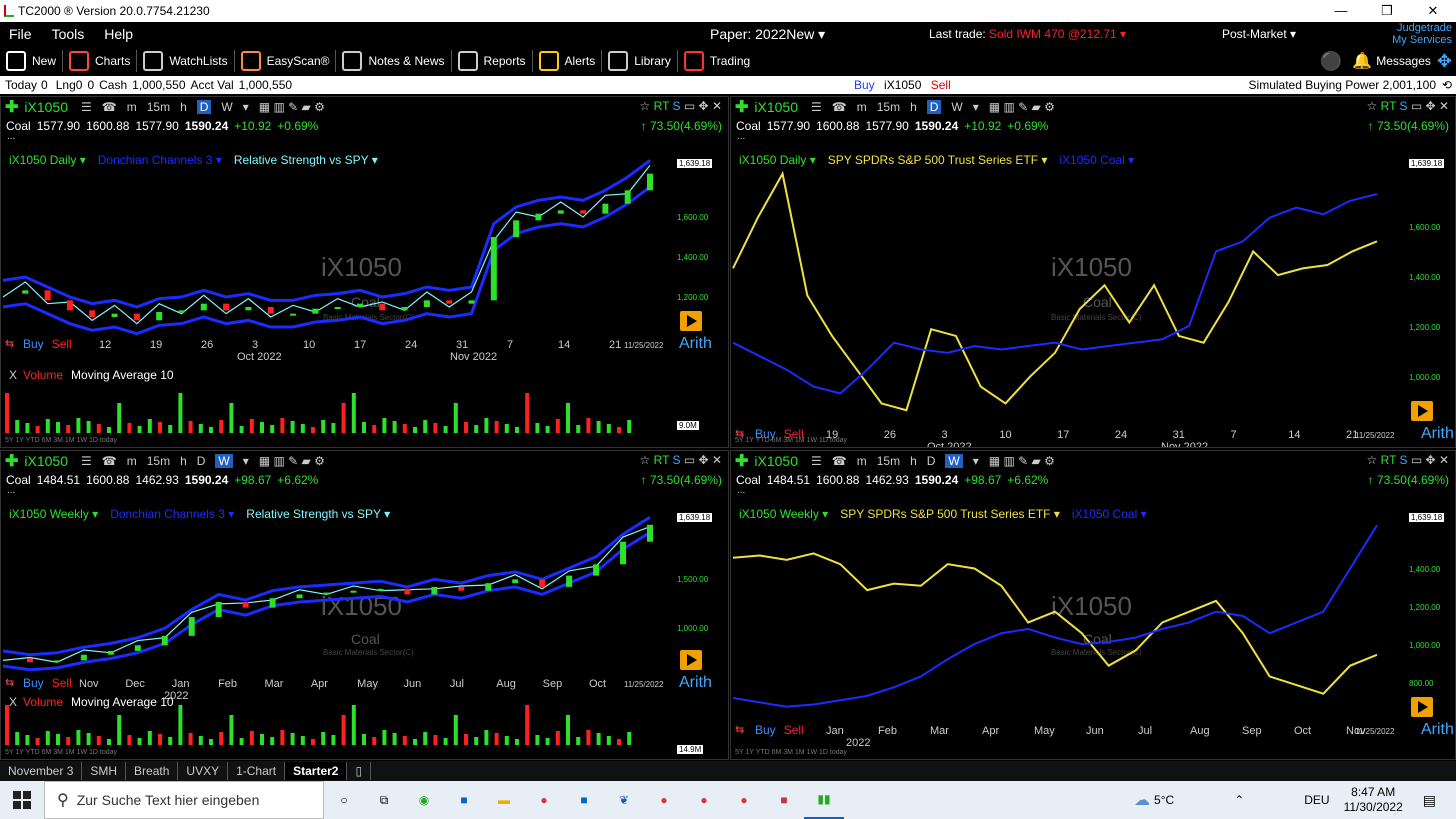 This screenshot has height=819, width=1456. Describe the element at coordinates (69, 34) in the screenshot. I see `menu-tools: Tools` at that location.